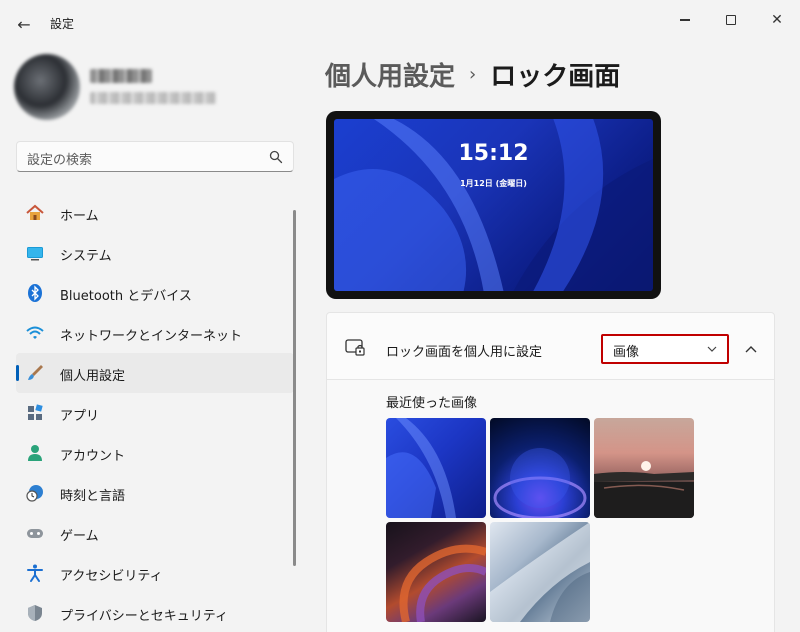 The image size is (800, 632). I want to click on gamepad-icon, so click(35, 533).